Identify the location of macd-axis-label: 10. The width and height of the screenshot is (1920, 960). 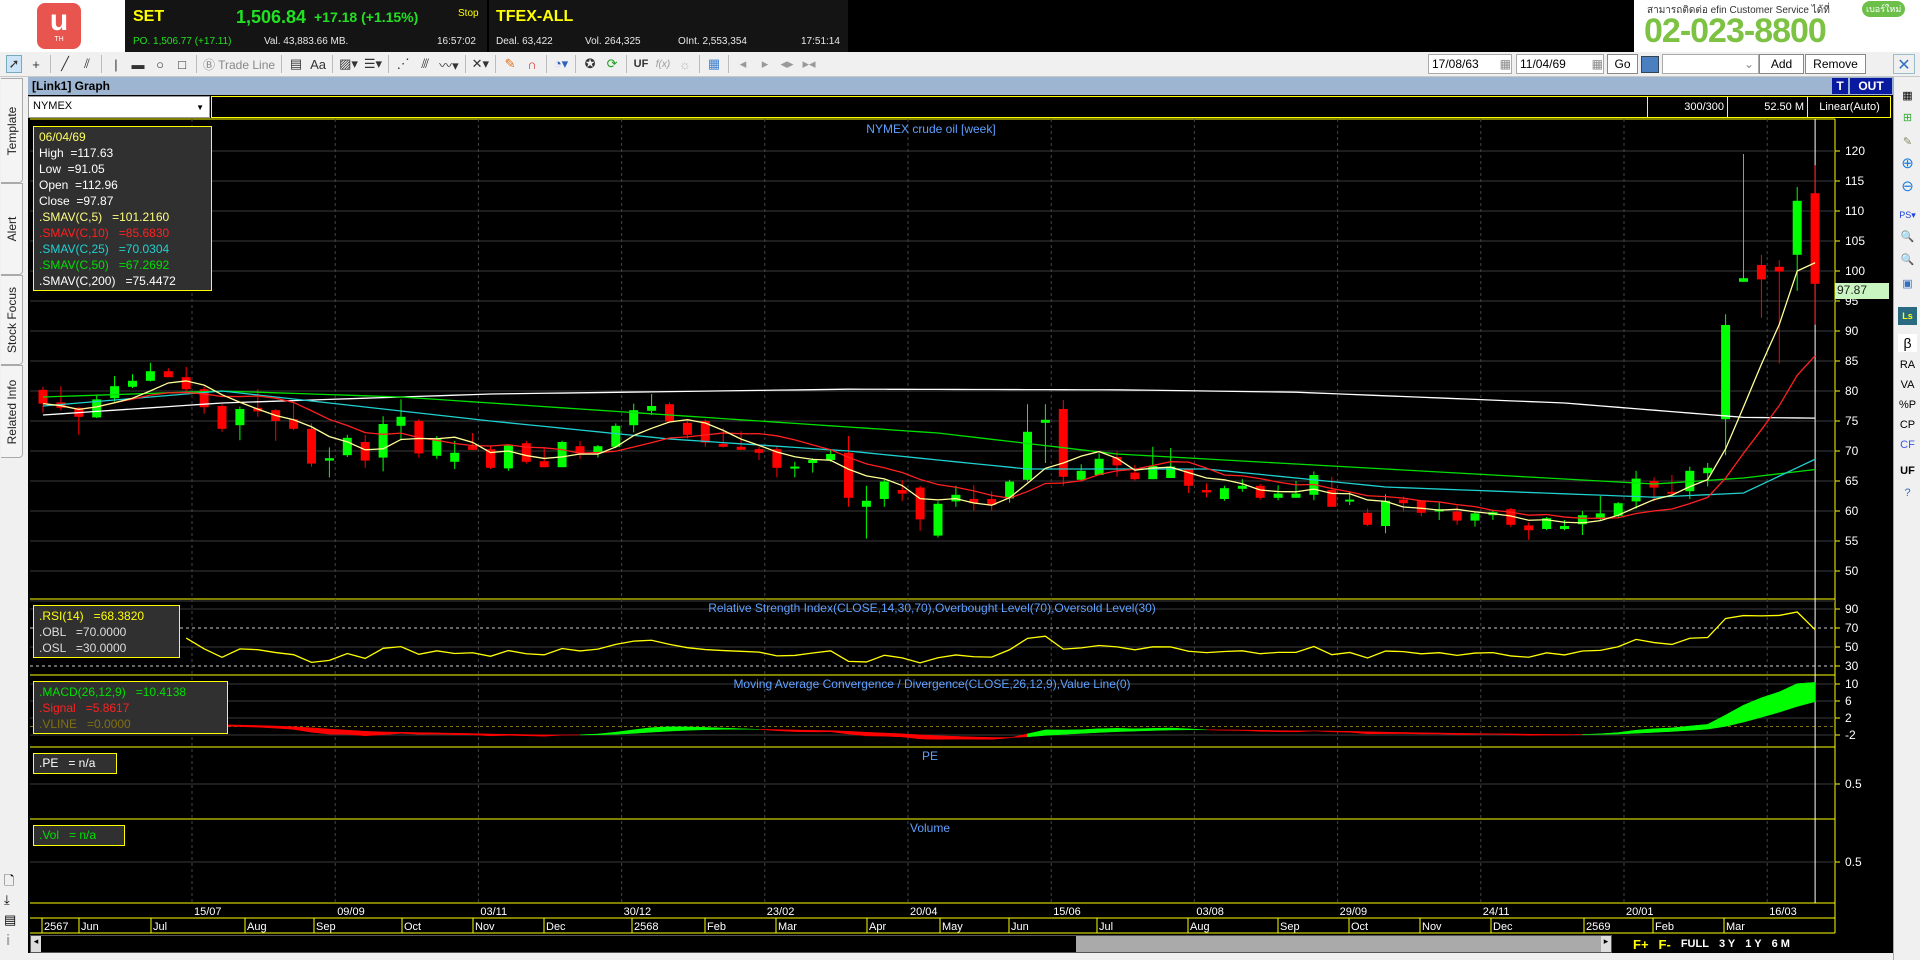
(1852, 684).